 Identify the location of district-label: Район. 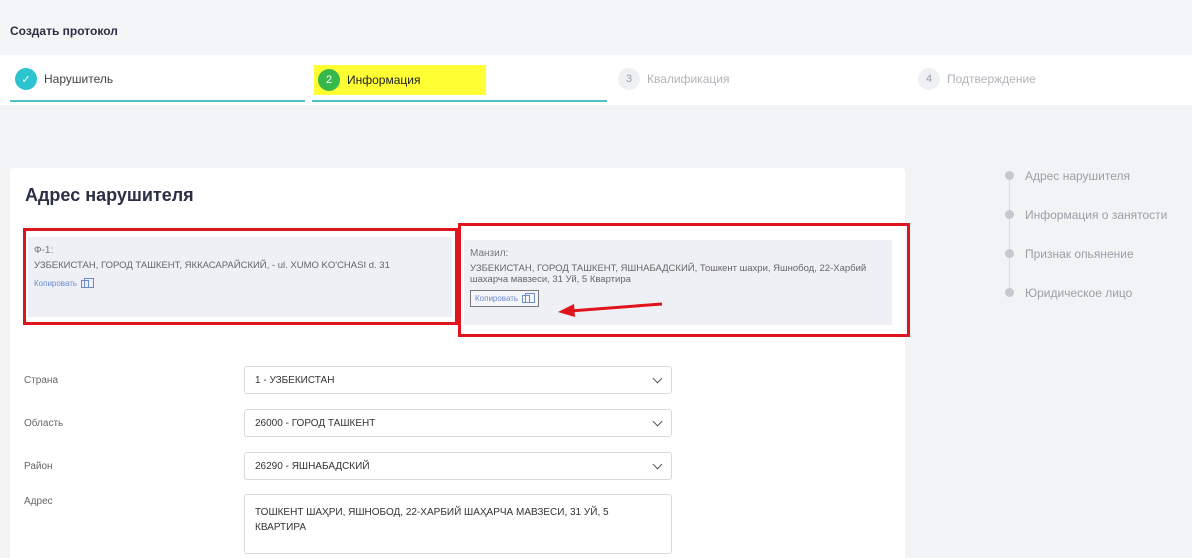
(38, 466).